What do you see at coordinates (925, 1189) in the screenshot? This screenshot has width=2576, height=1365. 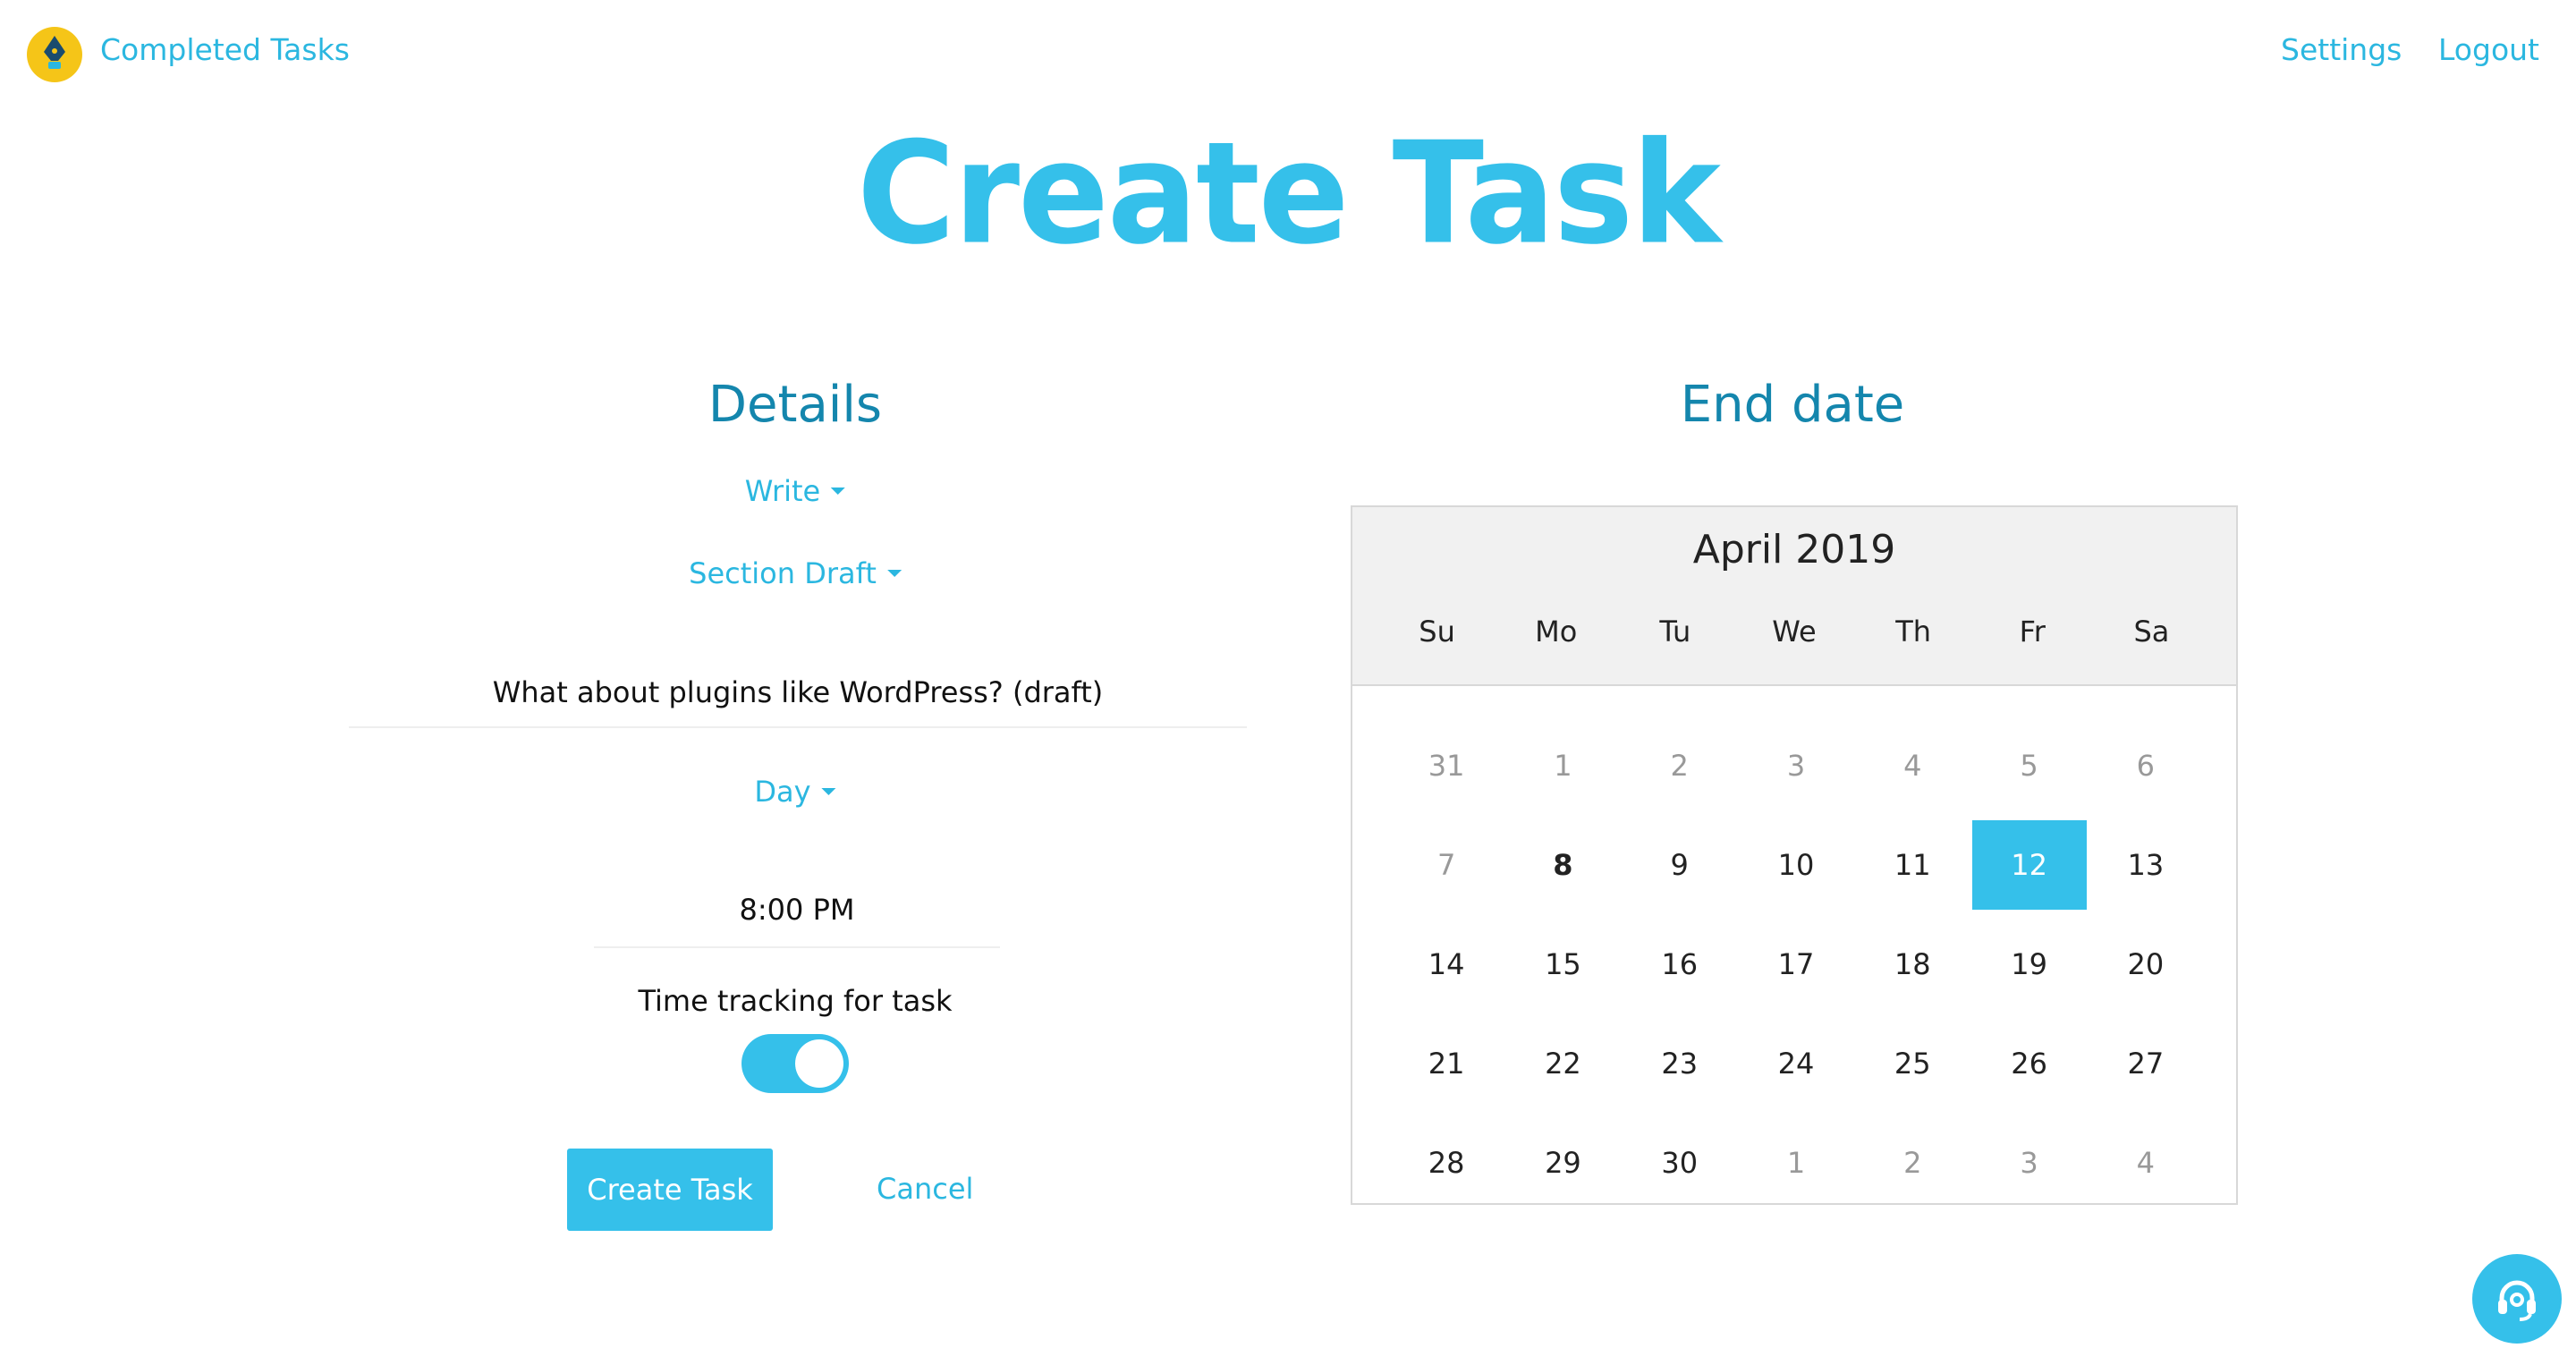 I see `cancel-link: Cancel` at bounding box center [925, 1189].